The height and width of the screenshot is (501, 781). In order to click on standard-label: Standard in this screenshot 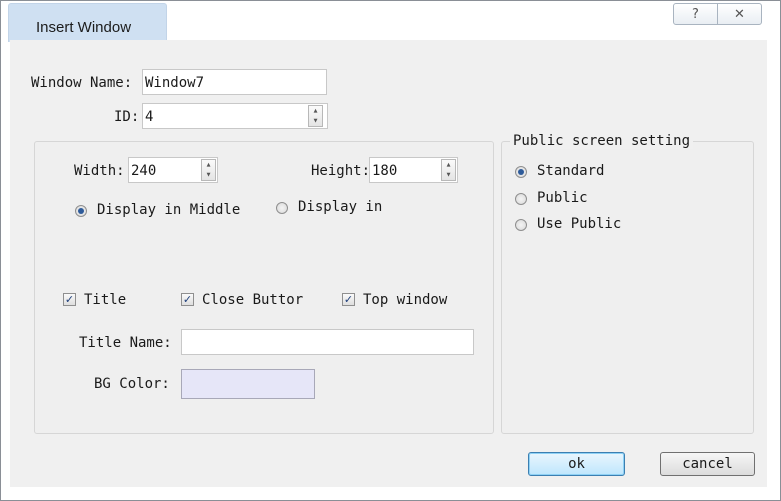, I will do `click(571, 171)`.